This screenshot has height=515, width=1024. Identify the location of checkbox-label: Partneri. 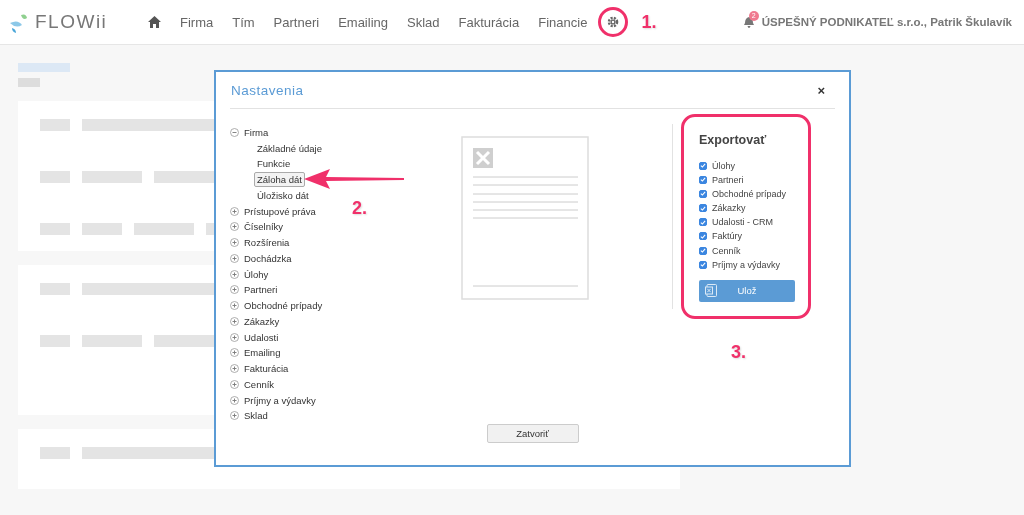
(728, 179).